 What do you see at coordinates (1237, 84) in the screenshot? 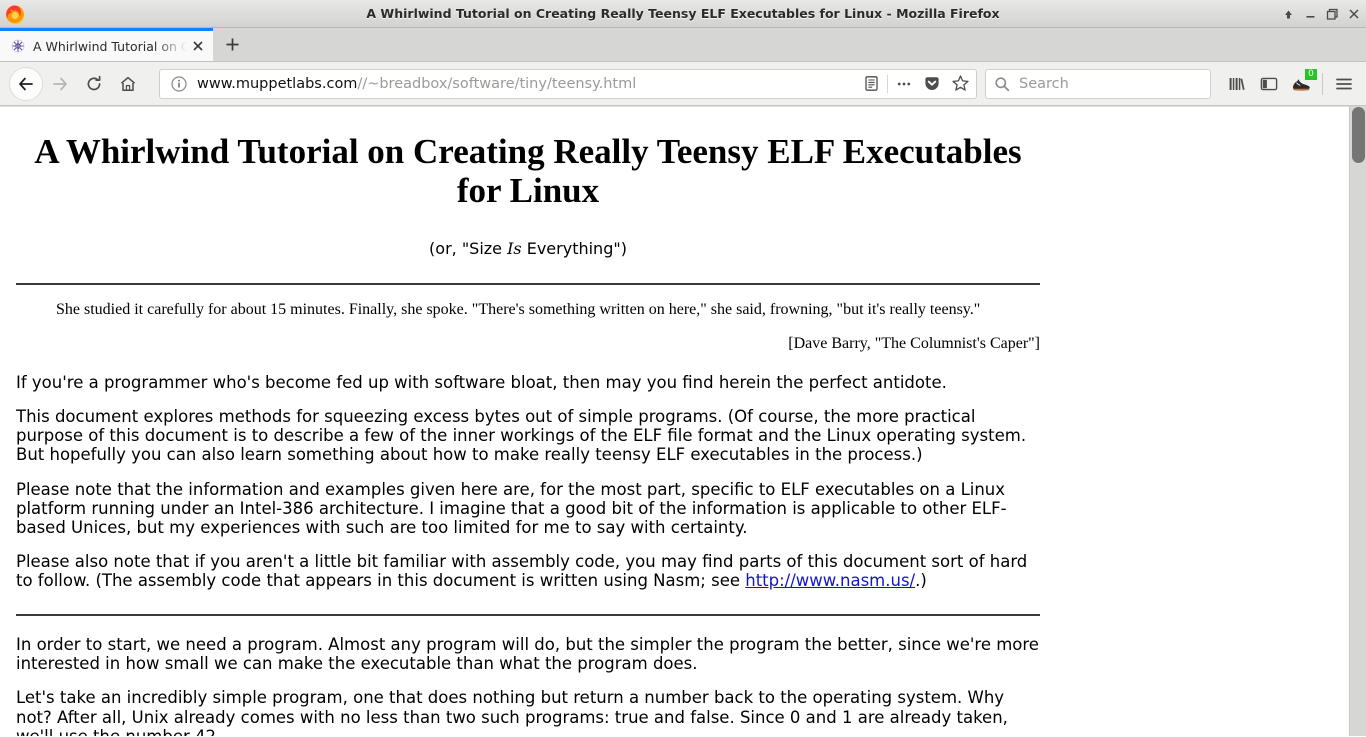
I see `library-icon` at bounding box center [1237, 84].